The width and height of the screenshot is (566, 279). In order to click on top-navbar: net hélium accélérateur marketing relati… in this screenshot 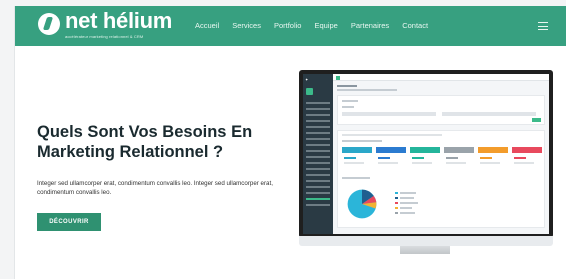, I will do `click(290, 26)`.